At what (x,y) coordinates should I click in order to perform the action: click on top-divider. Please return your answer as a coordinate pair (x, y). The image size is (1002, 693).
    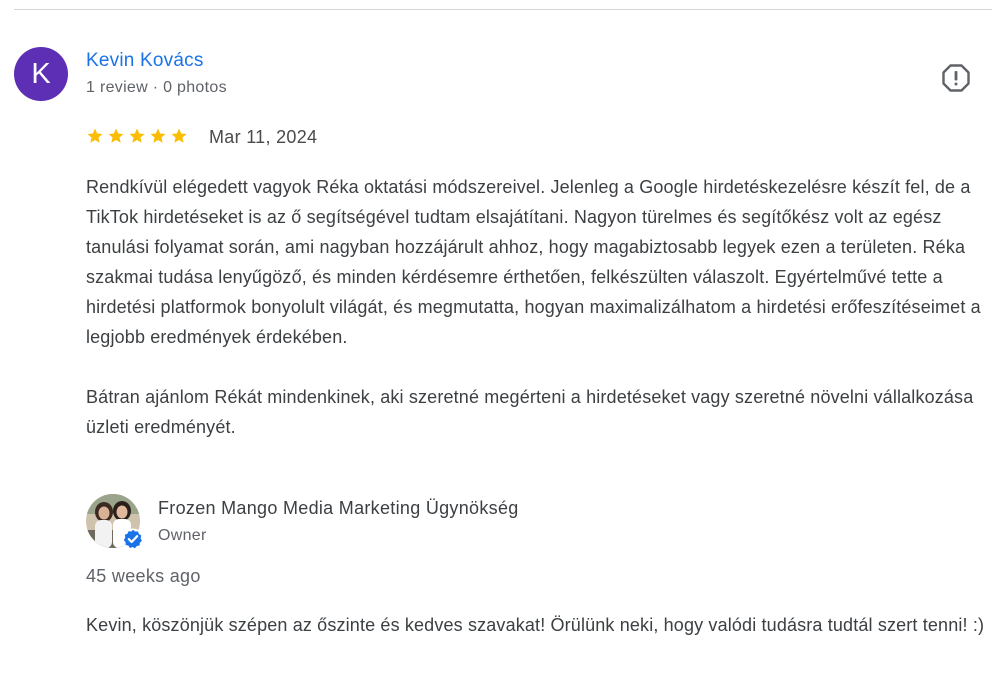
    Looking at the image, I should click on (503, 9).